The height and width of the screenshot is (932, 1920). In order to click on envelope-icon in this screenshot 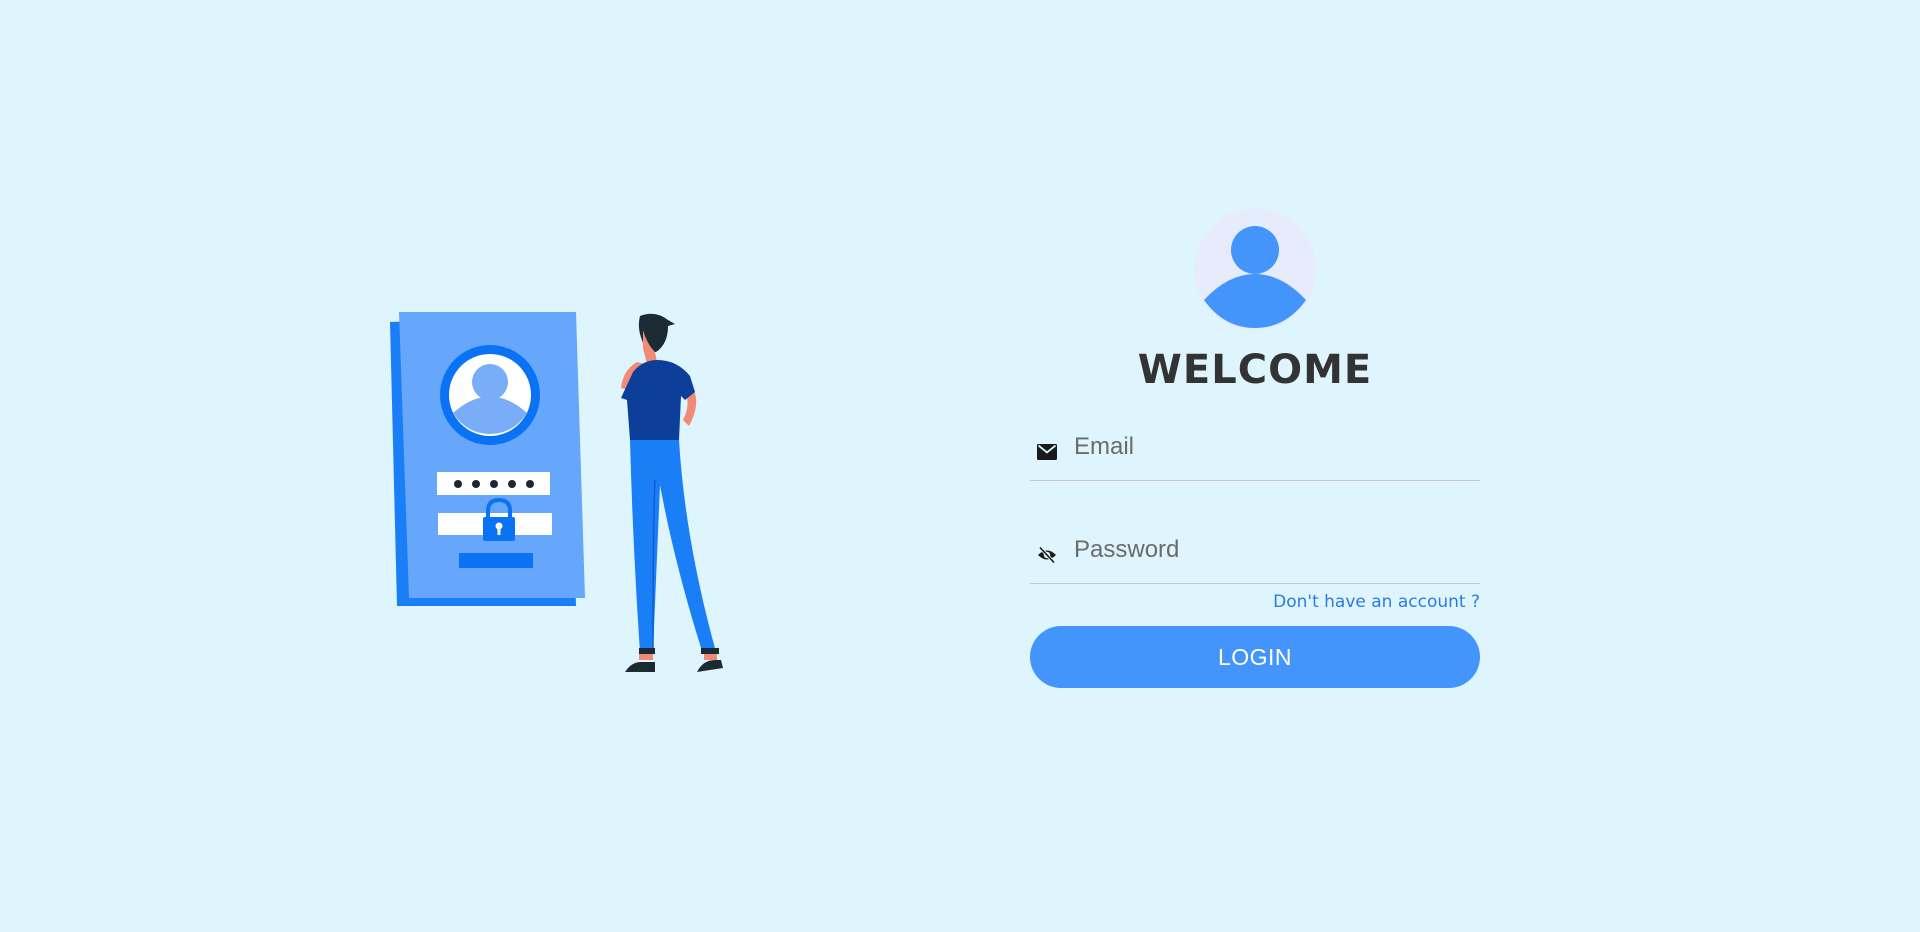, I will do `click(1047, 452)`.